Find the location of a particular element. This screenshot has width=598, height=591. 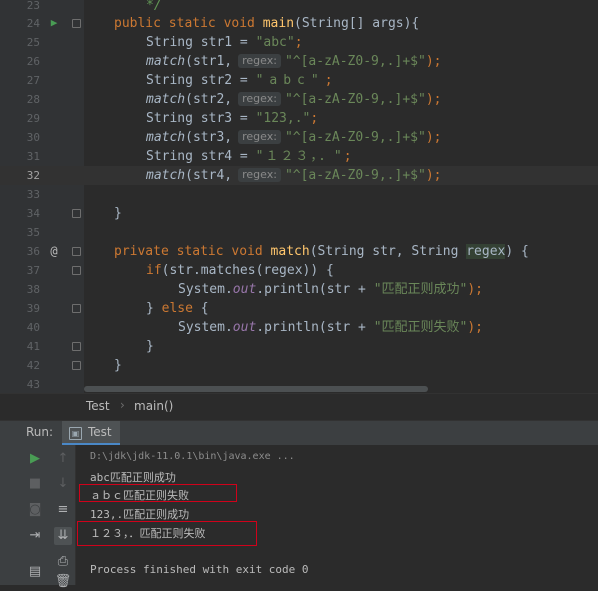

camera-icon: ◙ is located at coordinates (35, 510).